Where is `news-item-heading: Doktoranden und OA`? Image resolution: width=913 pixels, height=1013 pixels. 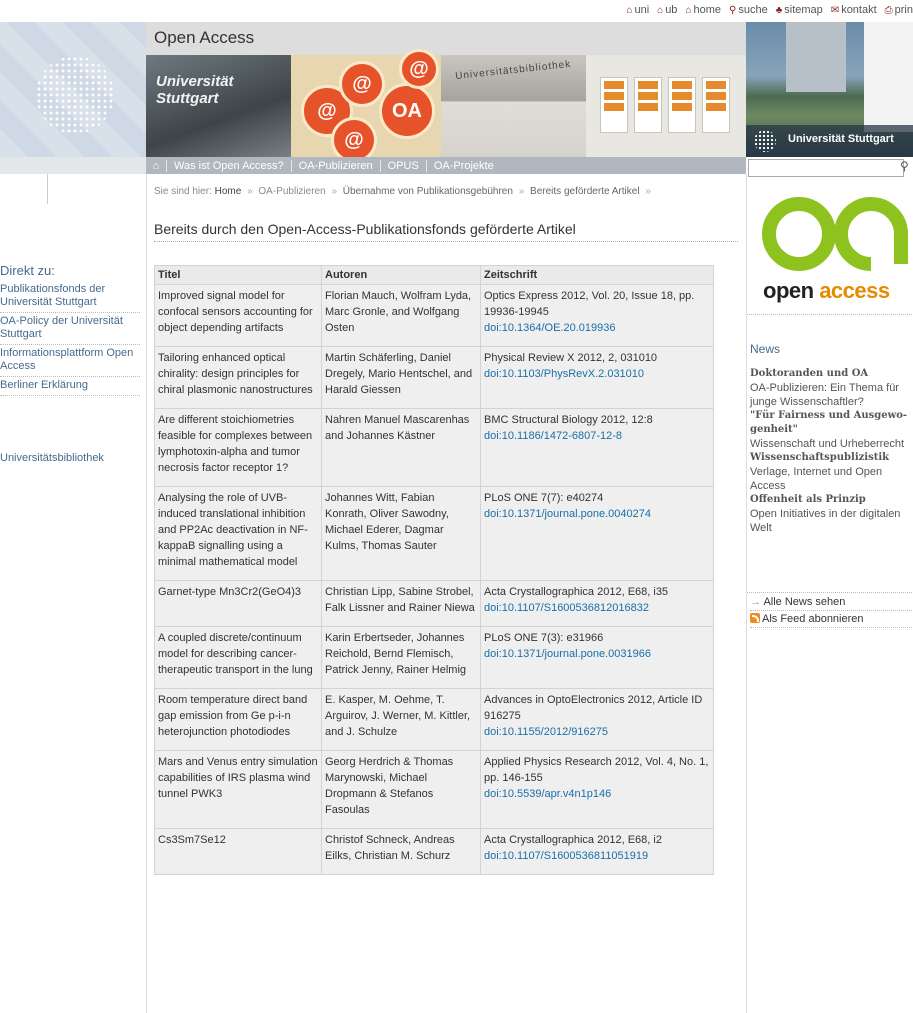 news-item-heading: Doktoranden und OA is located at coordinates (831, 374).